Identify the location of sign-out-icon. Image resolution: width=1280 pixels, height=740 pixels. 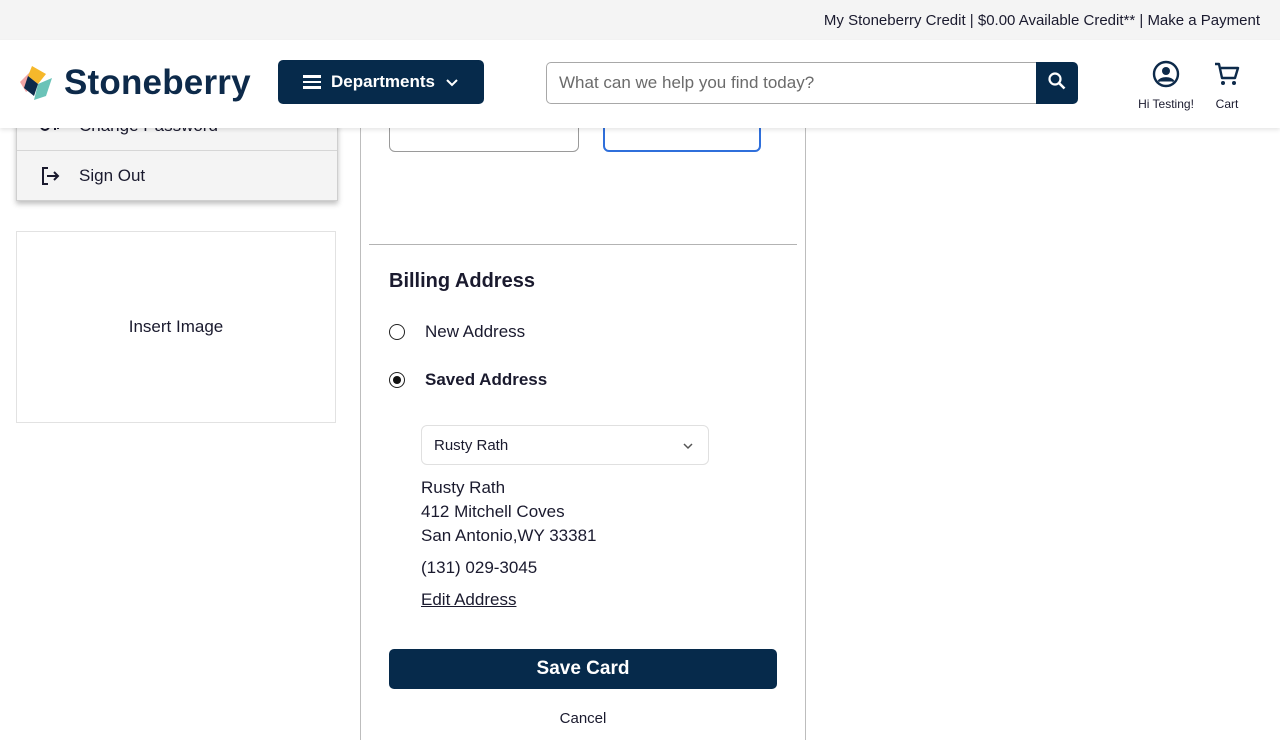
(50, 176).